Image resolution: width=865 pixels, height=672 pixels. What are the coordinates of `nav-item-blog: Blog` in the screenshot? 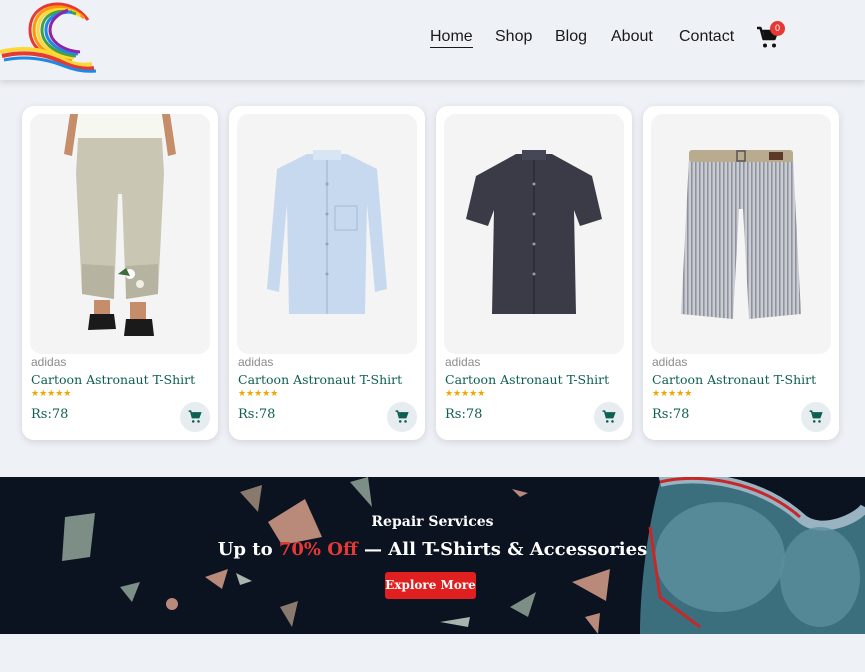 It's located at (571, 37).